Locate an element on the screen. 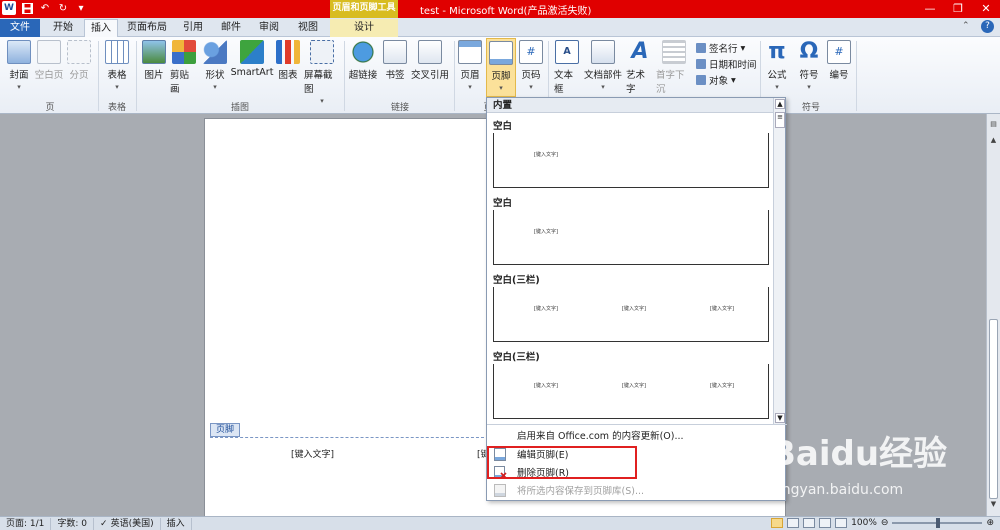 The image size is (1000, 530). quick-access-toolbar: W ↶ ↻ ▾ is located at coordinates (45, 8).